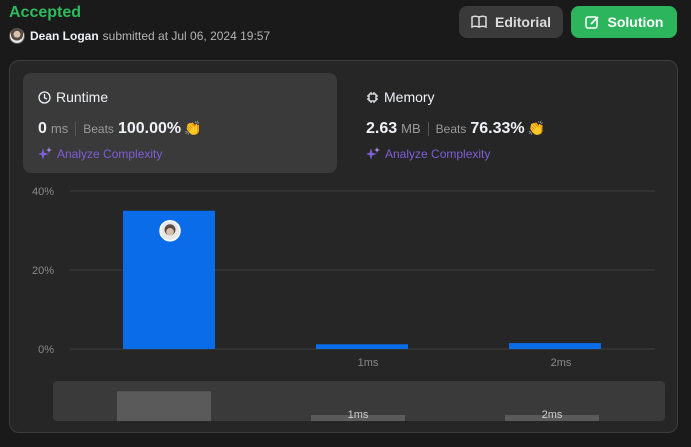 The height and width of the screenshot is (447, 691). What do you see at coordinates (149, 128) in the screenshot?
I see `runtime-beats-value: 100.00%` at bounding box center [149, 128].